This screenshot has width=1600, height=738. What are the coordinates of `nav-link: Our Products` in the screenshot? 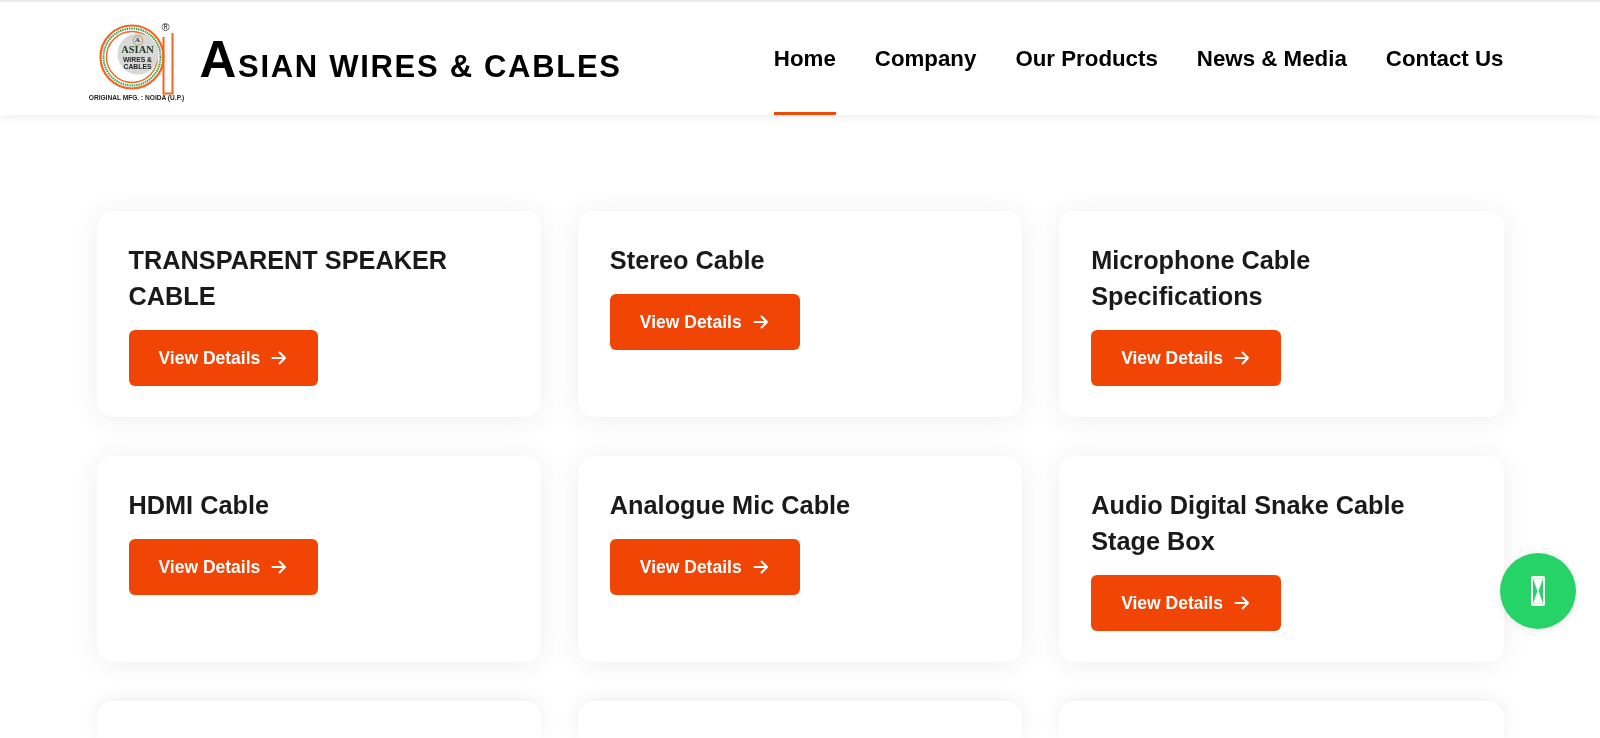 It's located at (1086, 58).